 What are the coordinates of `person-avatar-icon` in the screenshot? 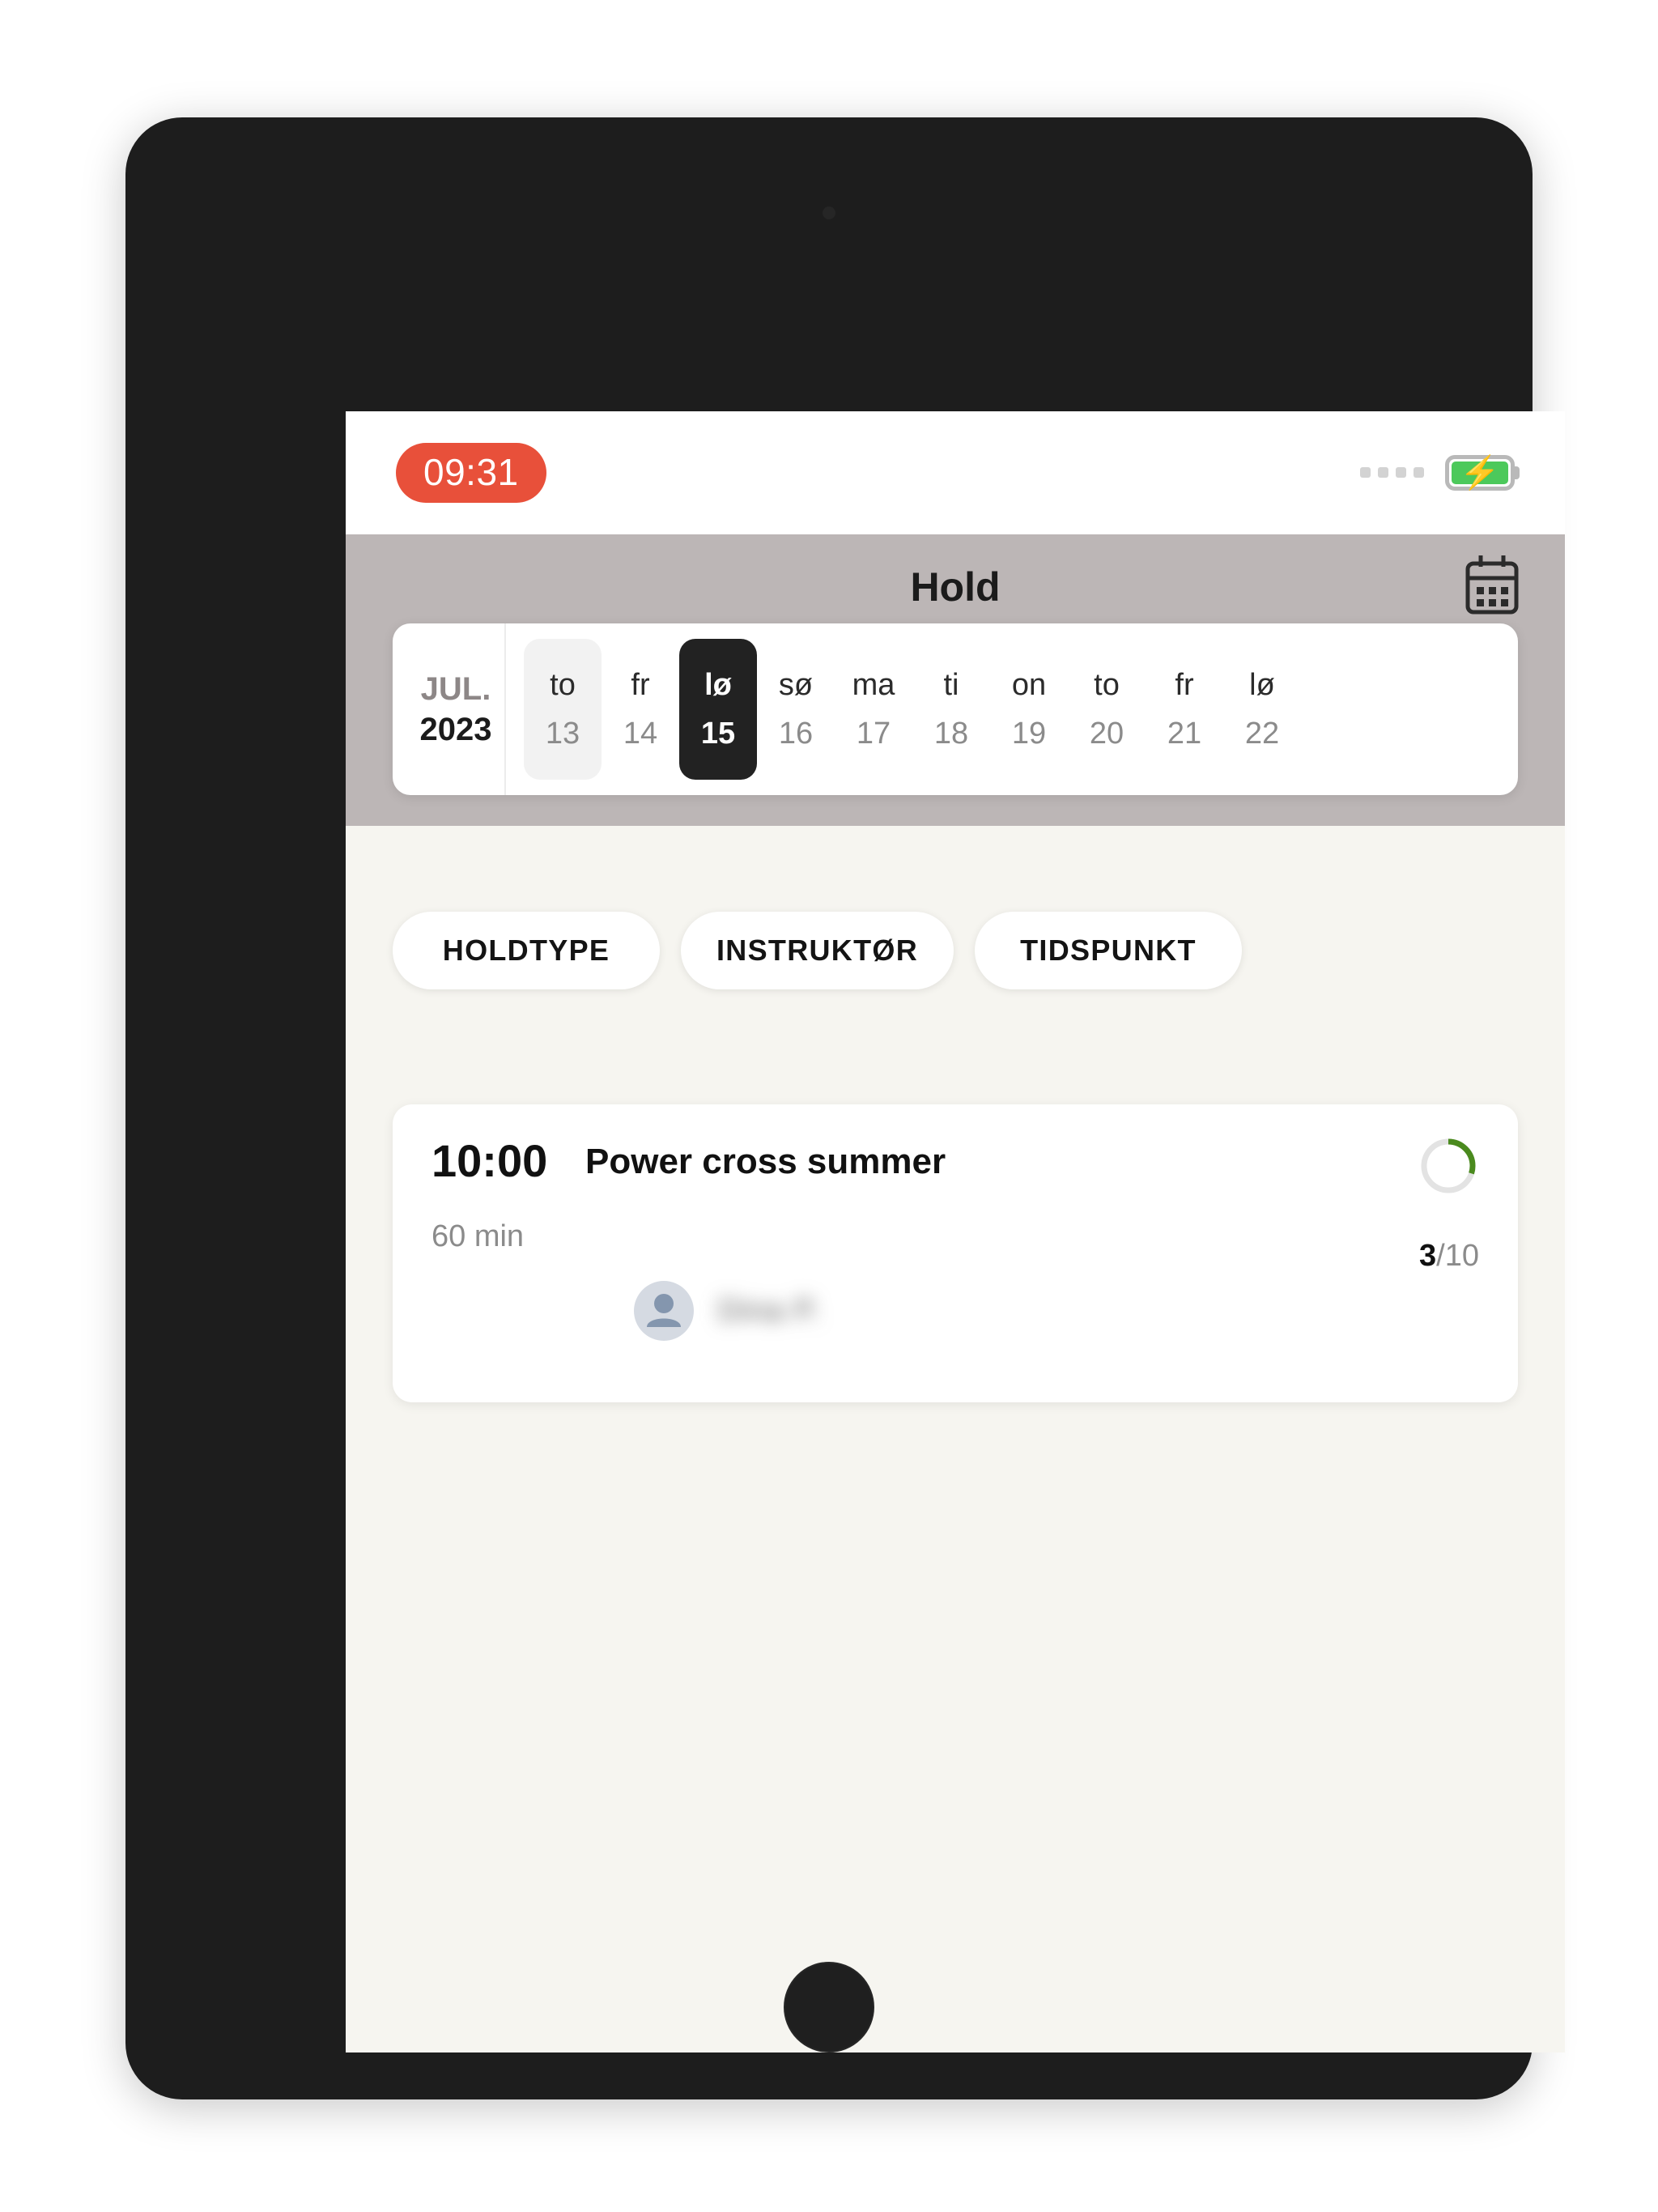 It's located at (664, 1311).